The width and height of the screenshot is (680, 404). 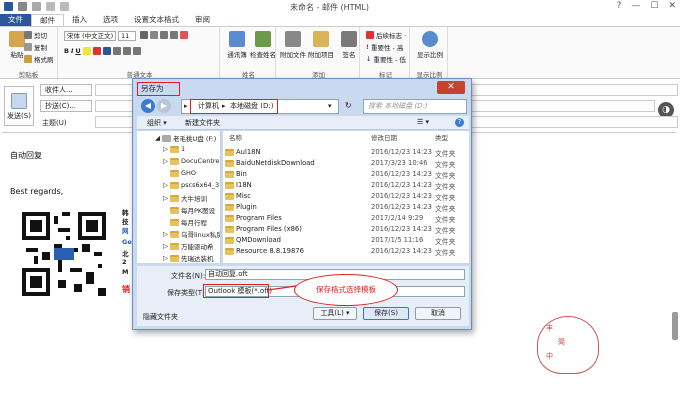 What do you see at coordinates (430, 45) in the screenshot?
I see `zoom-button: 显示比例` at bounding box center [430, 45].